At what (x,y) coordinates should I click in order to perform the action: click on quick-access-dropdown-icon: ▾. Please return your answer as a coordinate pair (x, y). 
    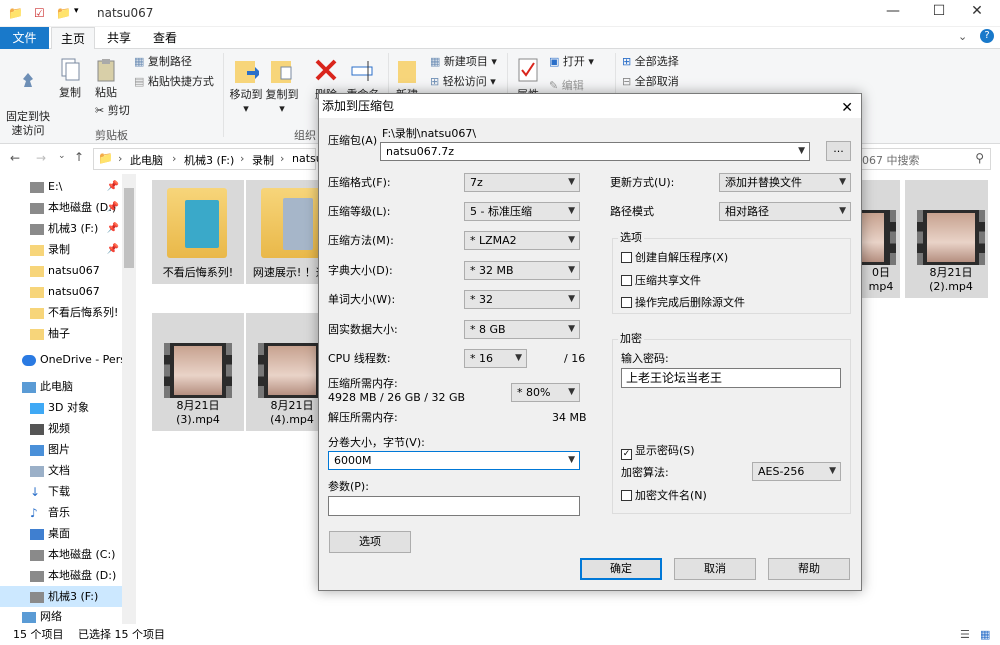
    Looking at the image, I should click on (76, 11).